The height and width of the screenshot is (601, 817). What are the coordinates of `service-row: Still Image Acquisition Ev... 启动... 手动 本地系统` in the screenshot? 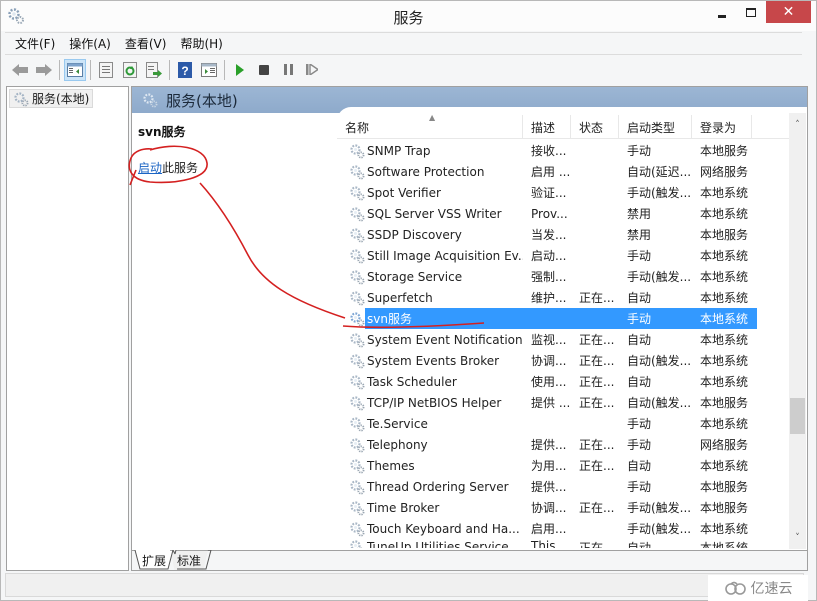 It's located at (563, 255).